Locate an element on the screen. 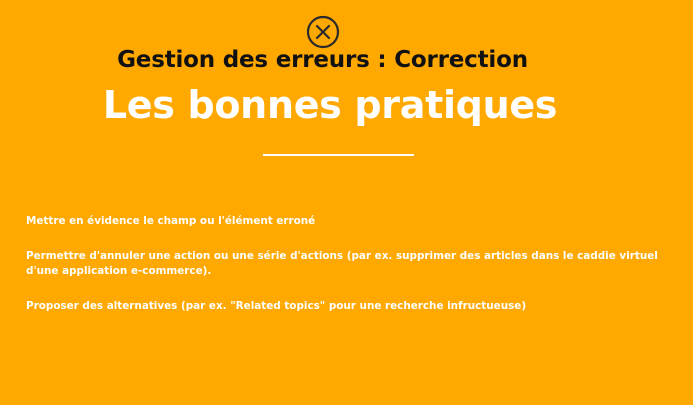  close-circle-icon is located at coordinates (323, 32).